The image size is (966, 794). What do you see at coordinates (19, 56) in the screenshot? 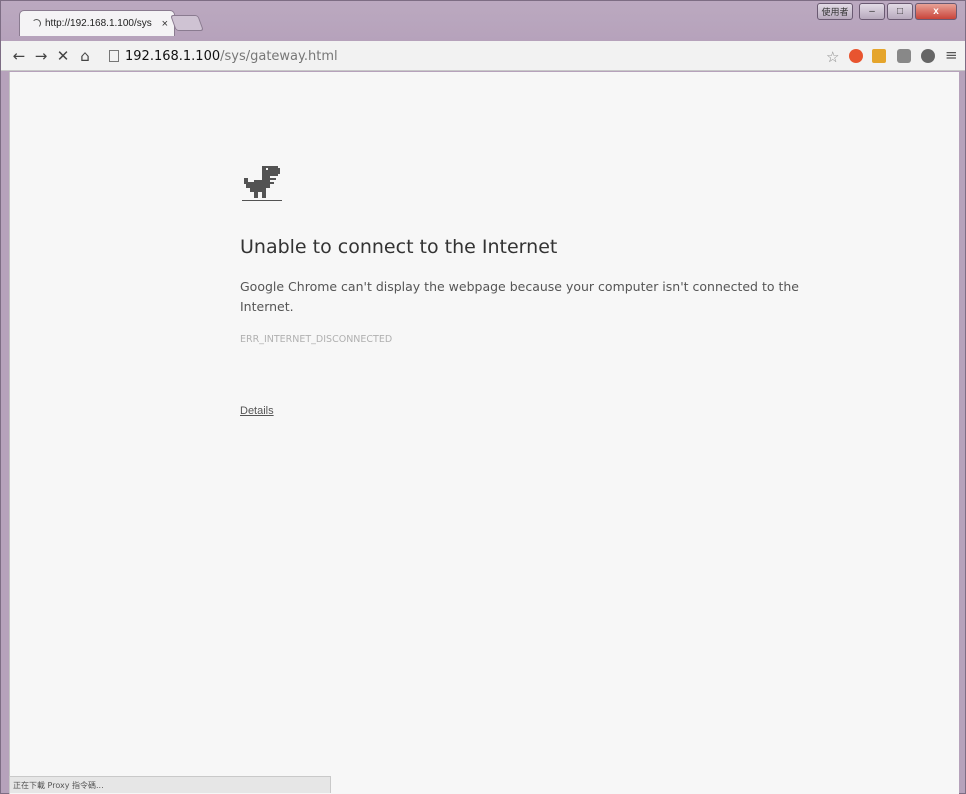
I see `back-arrow-icon: ←` at bounding box center [19, 56].